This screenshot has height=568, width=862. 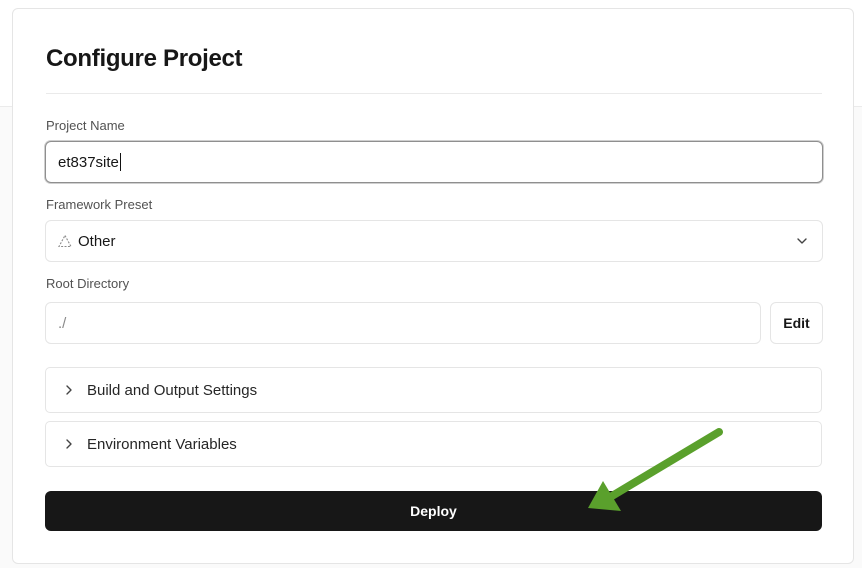 What do you see at coordinates (433, 511) in the screenshot?
I see `deploy-button: Deploy` at bounding box center [433, 511].